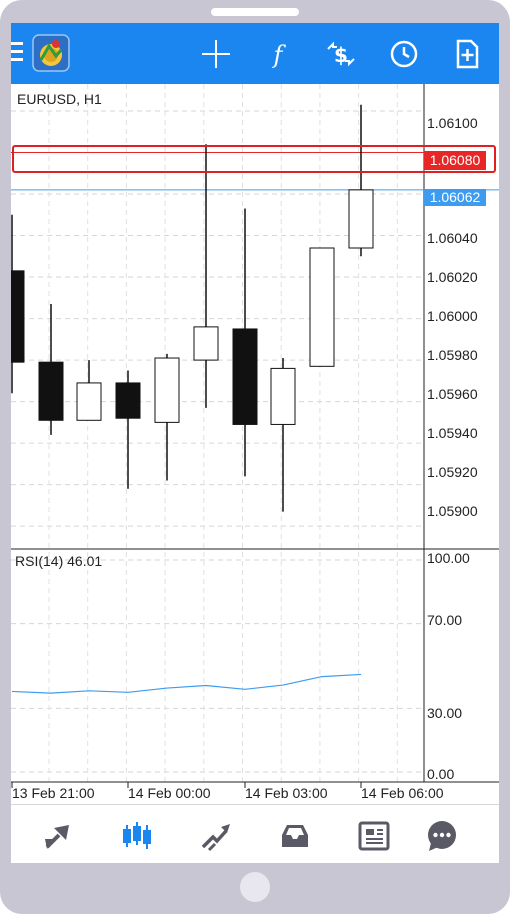 The image size is (510, 914). I want to click on time-tick: 14 Feb 00:00, so click(169, 793).